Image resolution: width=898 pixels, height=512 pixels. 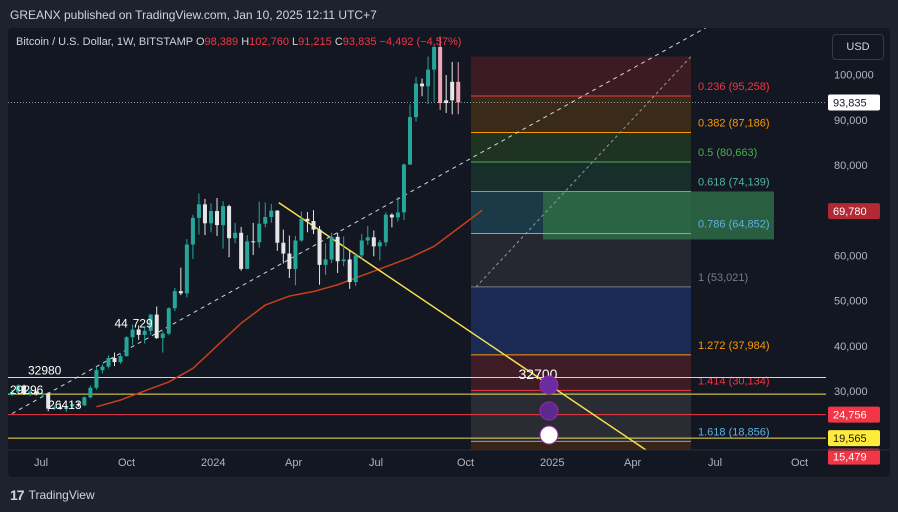 I want to click on price-label-text: 69,780, so click(x=850, y=212).